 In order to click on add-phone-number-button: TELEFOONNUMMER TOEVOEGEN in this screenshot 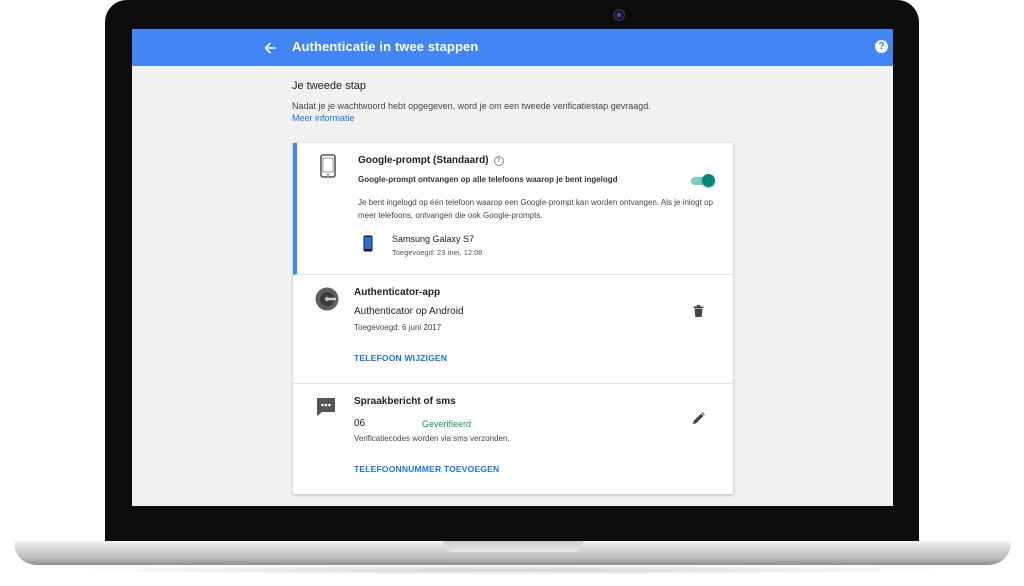, I will do `click(426, 469)`.